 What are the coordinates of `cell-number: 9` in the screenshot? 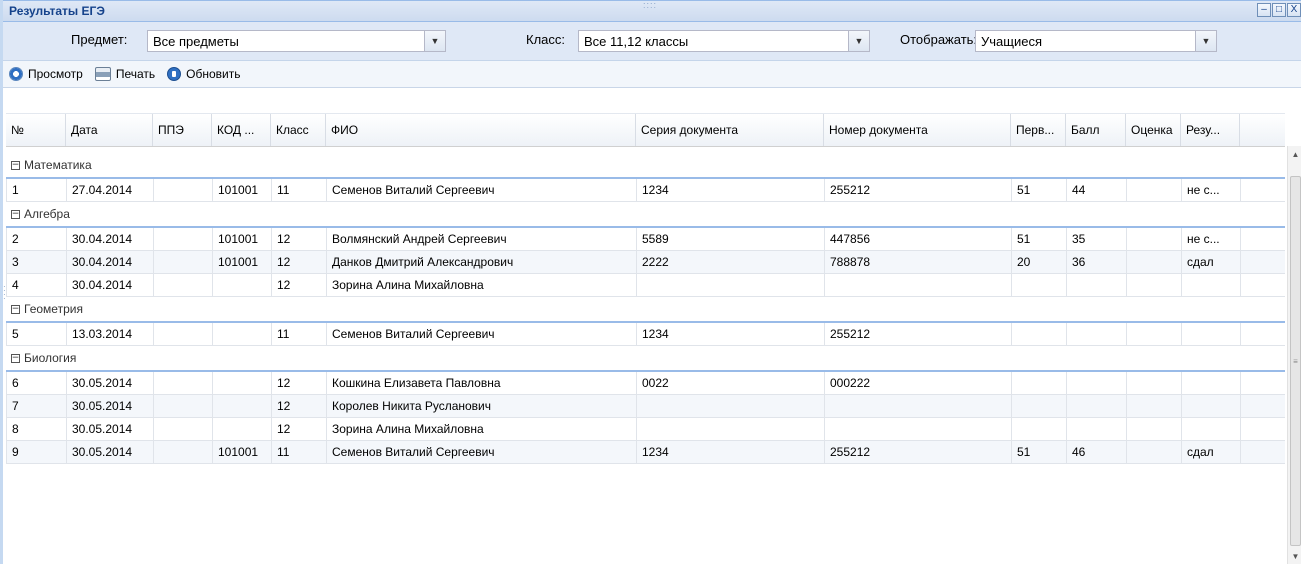 It's located at (37, 452).